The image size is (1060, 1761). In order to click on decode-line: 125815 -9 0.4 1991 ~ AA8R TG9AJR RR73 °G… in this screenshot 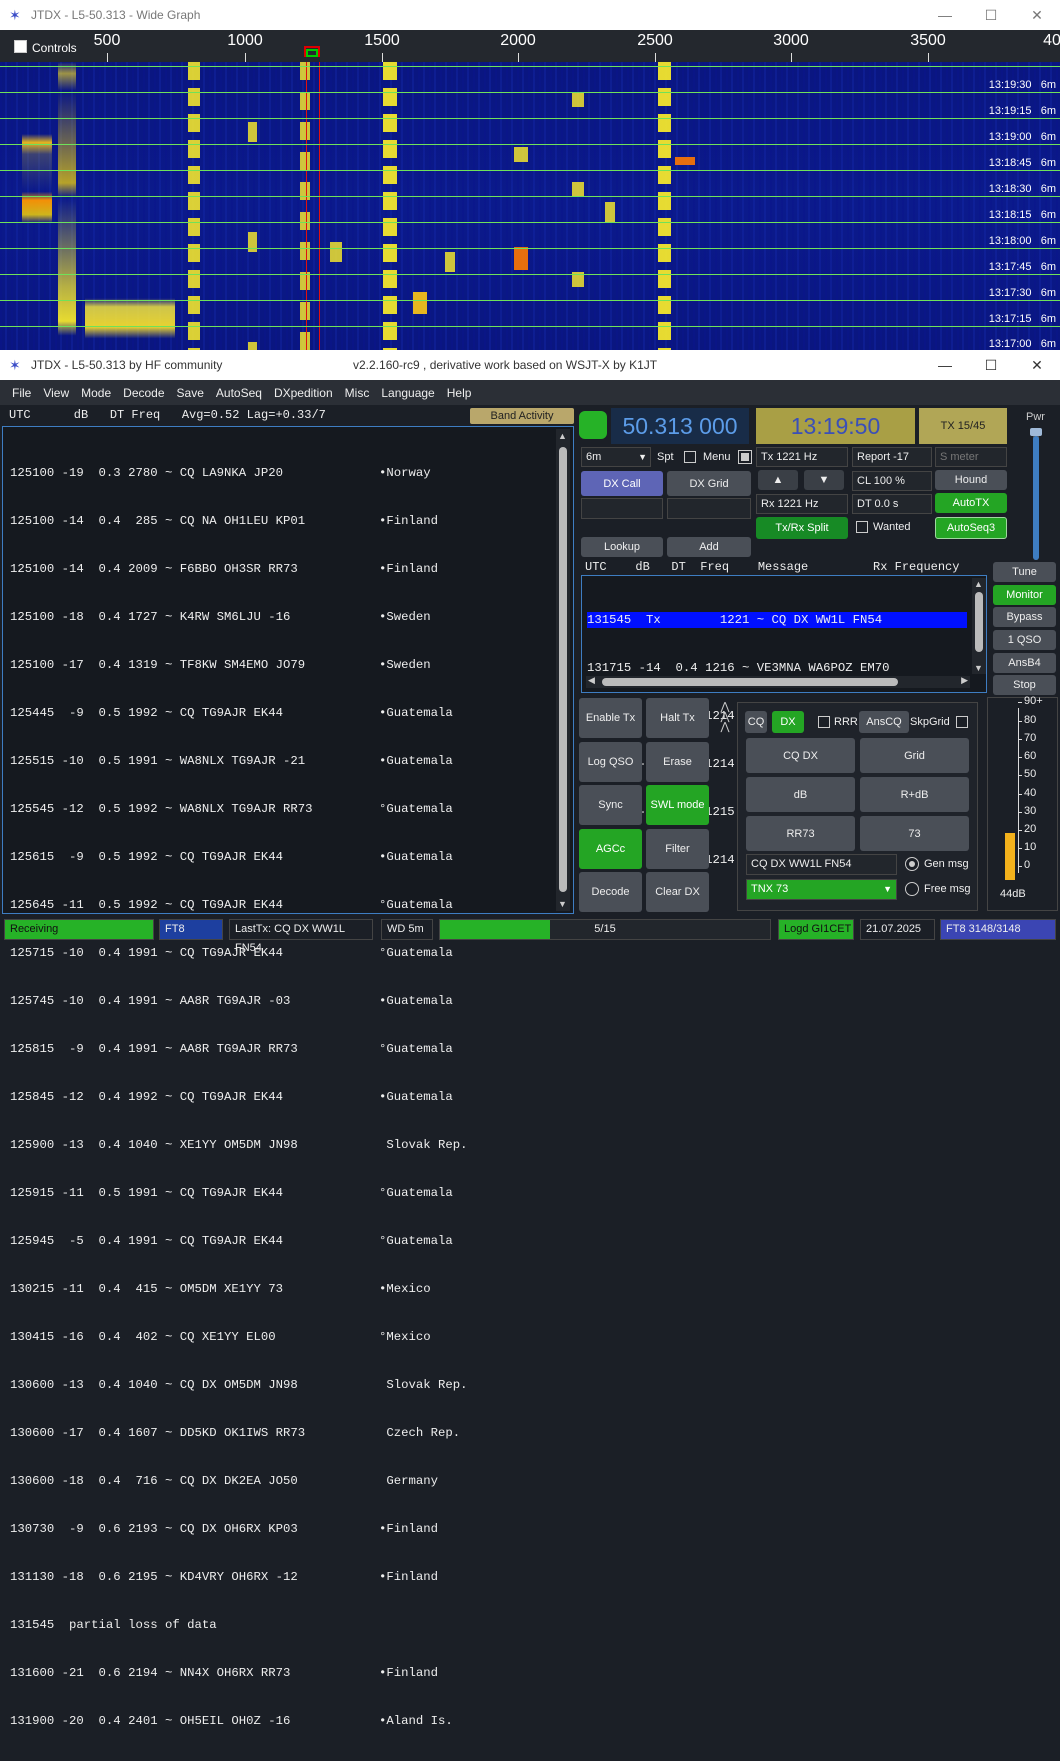, I will do `click(239, 1049)`.